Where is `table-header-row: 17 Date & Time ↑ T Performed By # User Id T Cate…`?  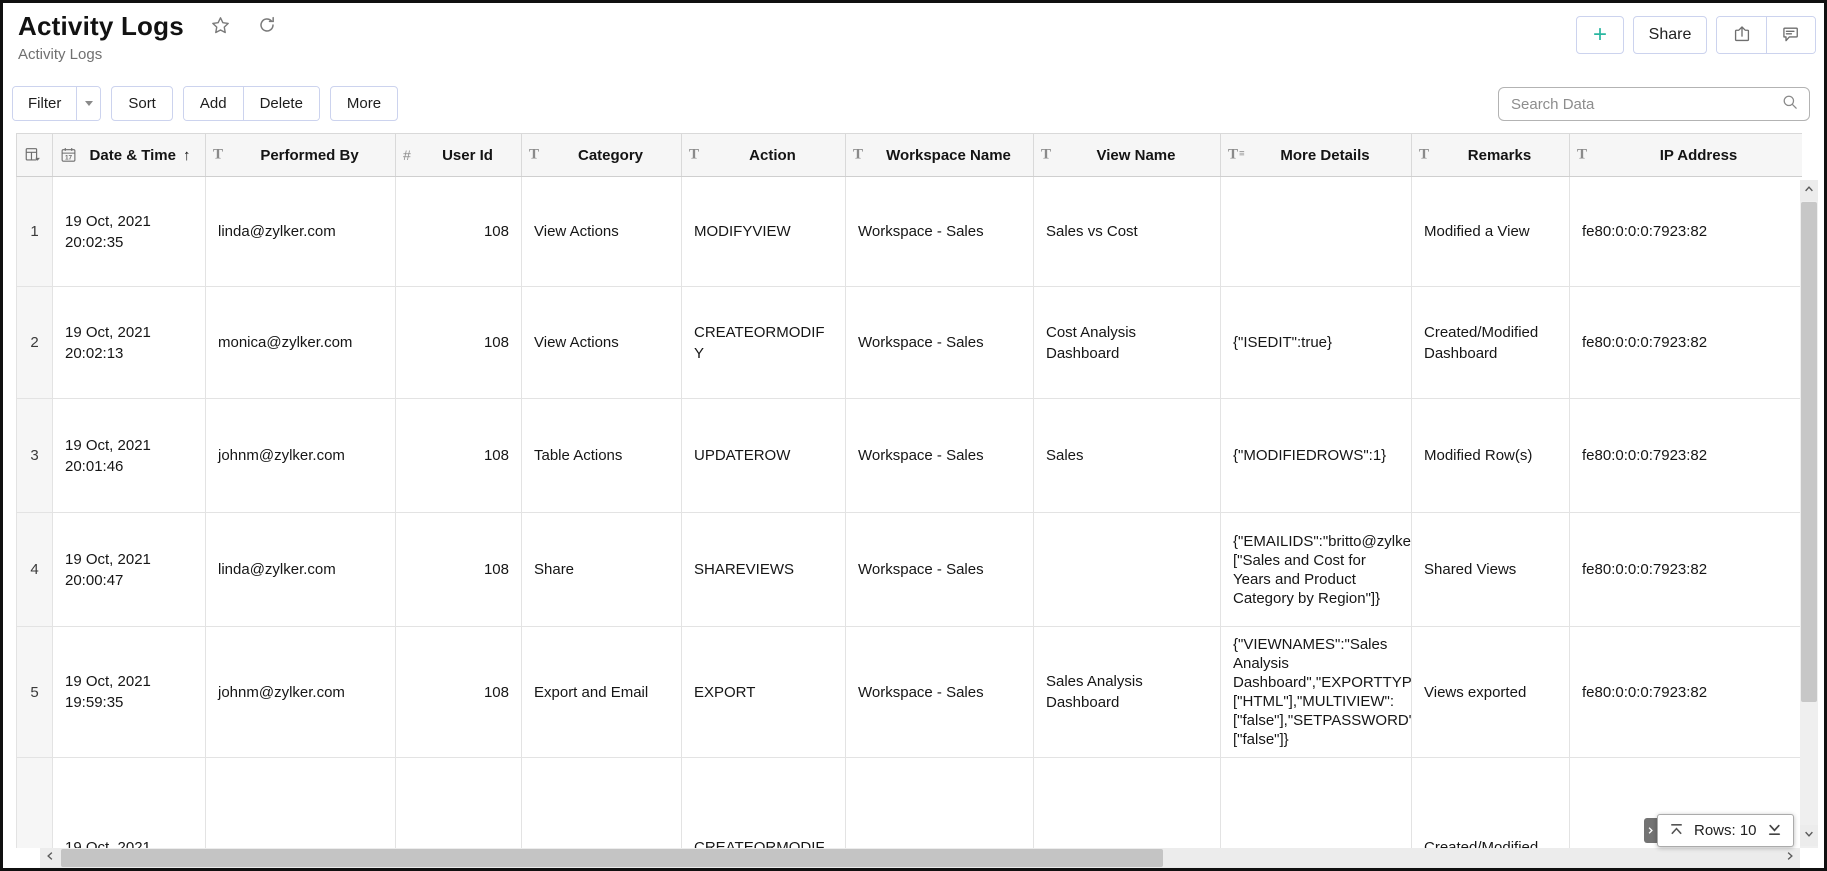 table-header-row: 17 Date & Time ↑ T Performed By # User Id T Cate… is located at coordinates (909, 155).